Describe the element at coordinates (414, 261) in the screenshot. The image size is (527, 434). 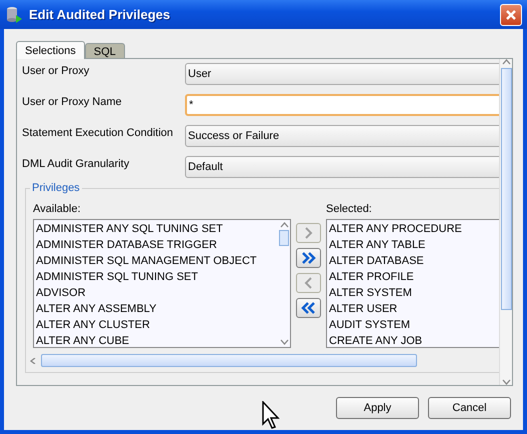
I see `list-item: ALTER DATABASE` at that location.